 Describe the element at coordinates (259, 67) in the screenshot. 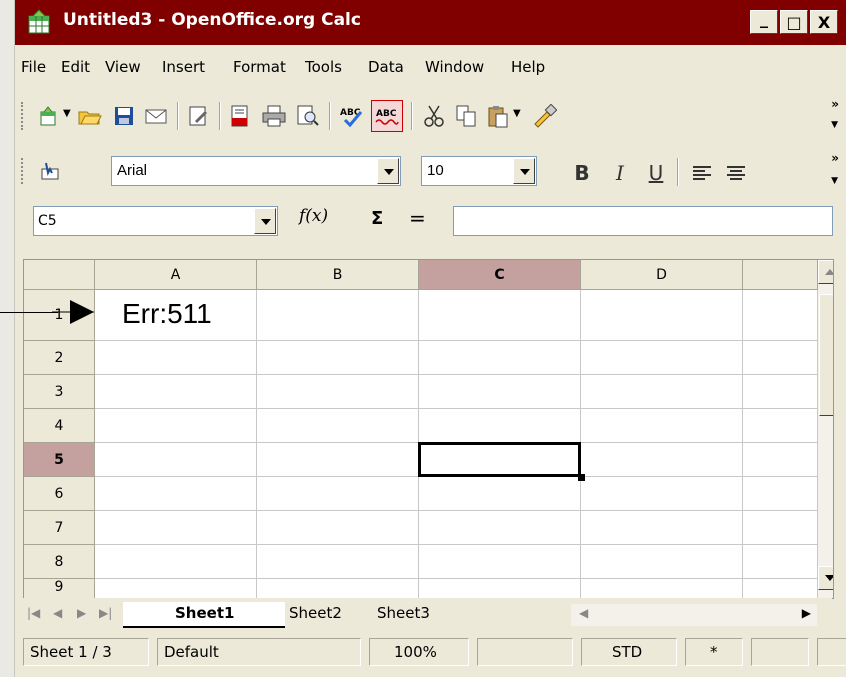

I see `menu-format: Format` at that location.